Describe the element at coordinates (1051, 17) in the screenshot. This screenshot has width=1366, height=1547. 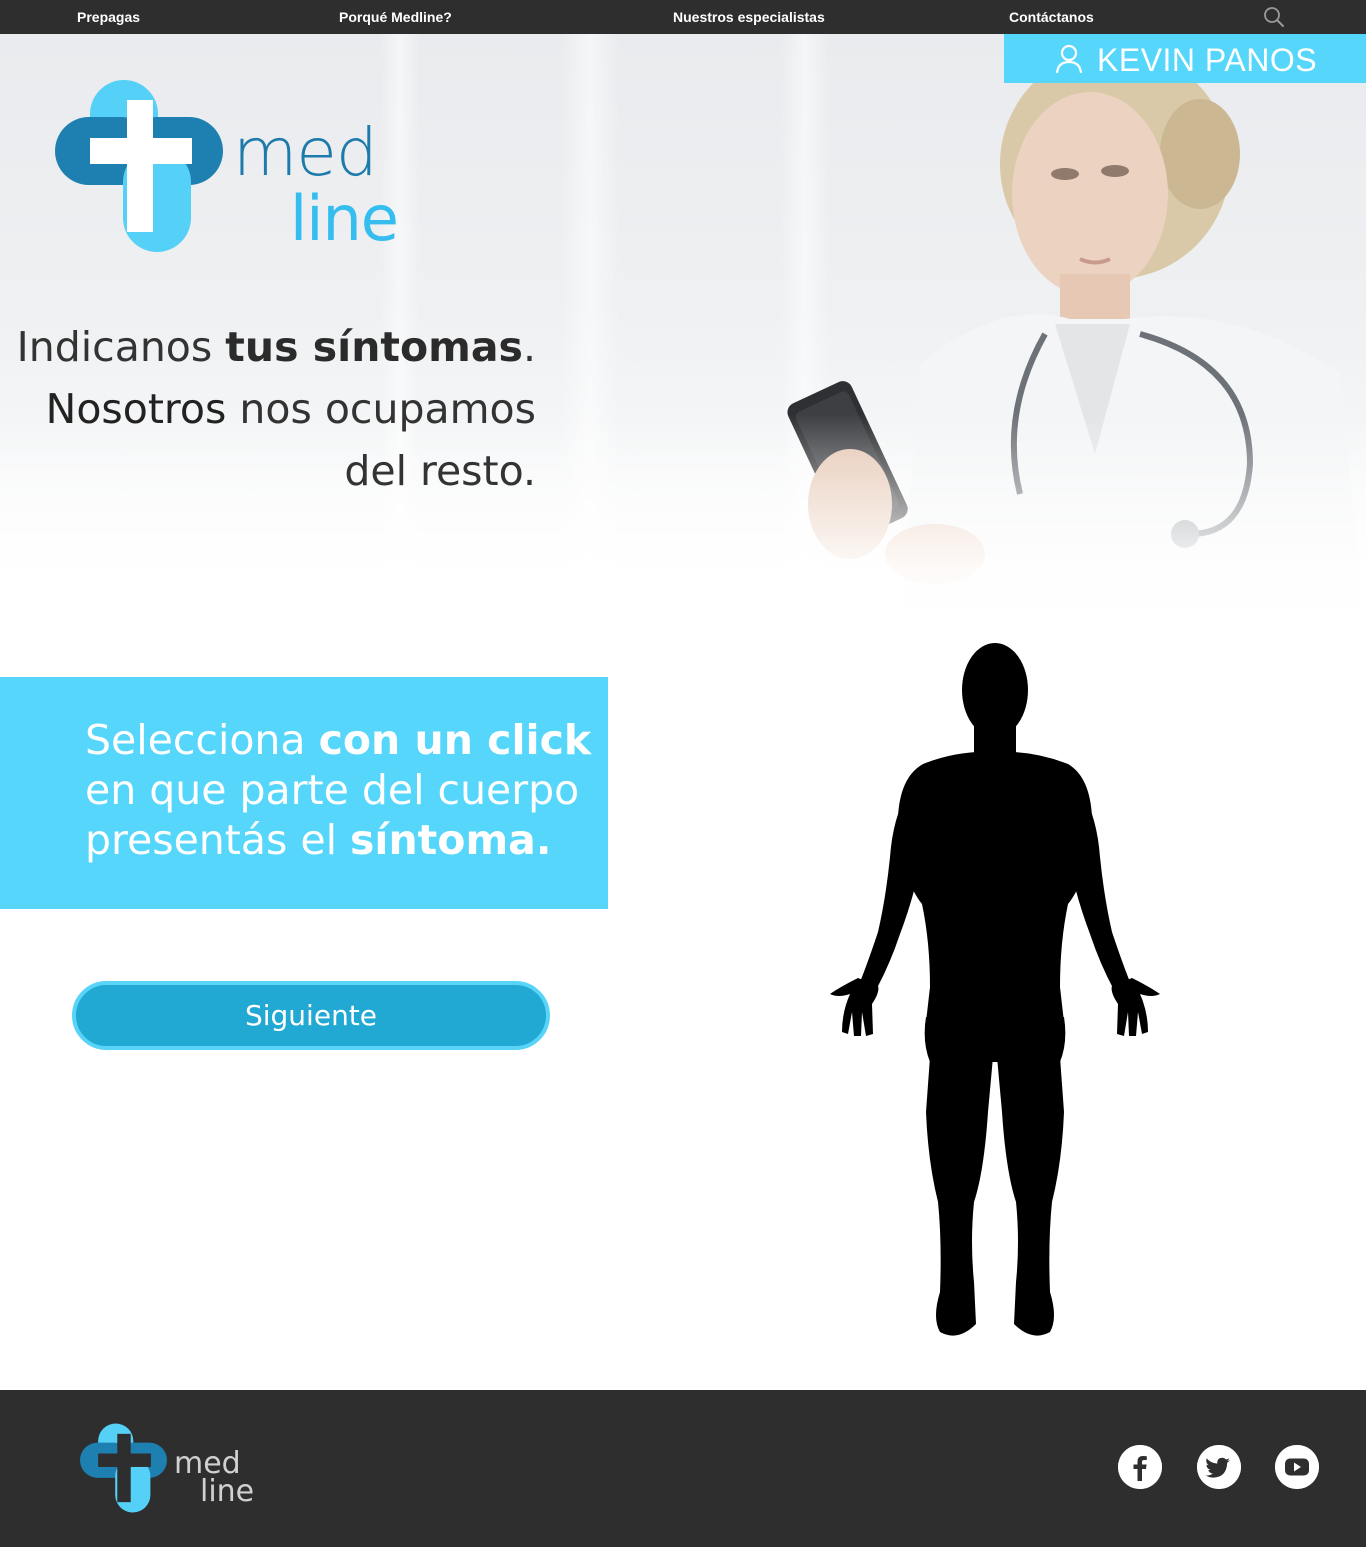
I see `nav-item-contactanos: Contáctanos` at that location.